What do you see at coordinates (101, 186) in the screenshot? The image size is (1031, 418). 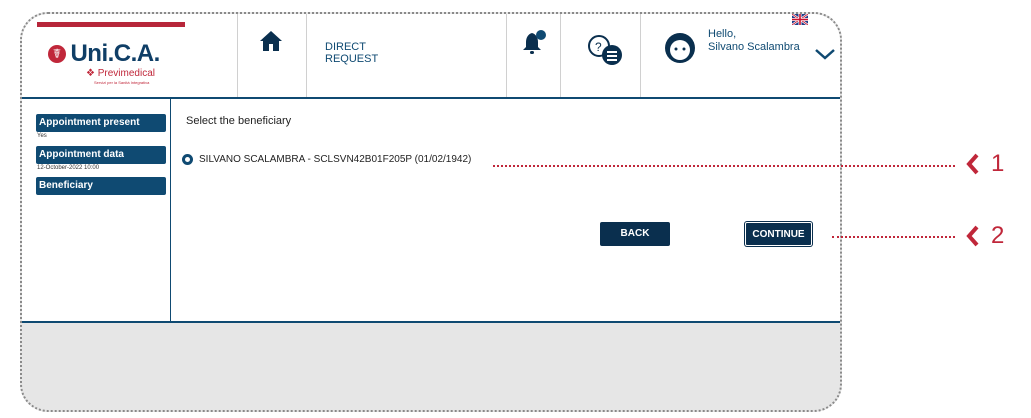 I see `step-beneficiary: Beneficiary` at bounding box center [101, 186].